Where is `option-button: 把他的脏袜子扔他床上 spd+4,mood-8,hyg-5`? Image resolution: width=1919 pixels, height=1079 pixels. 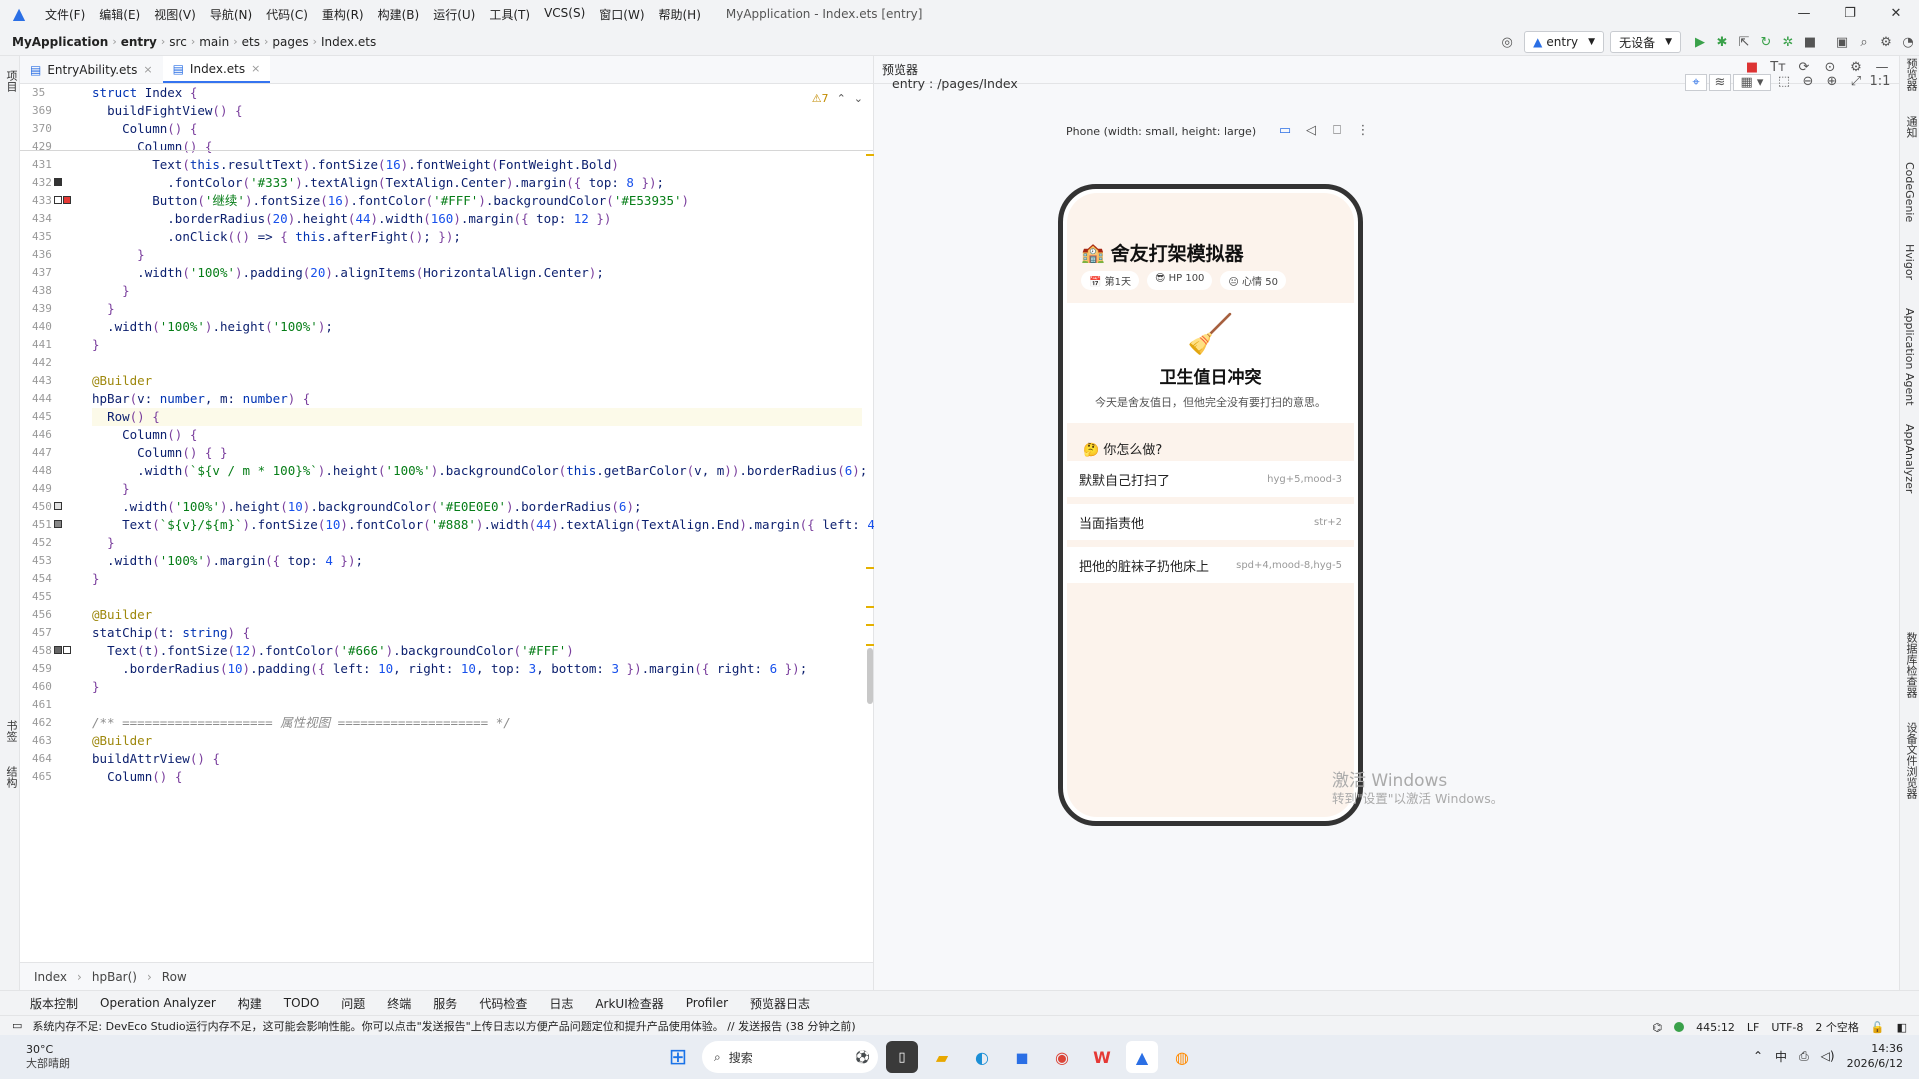
option-button: 把他的脏袜子扔他床上 spd+4,mood-8,hyg-5 is located at coordinates (1210, 565).